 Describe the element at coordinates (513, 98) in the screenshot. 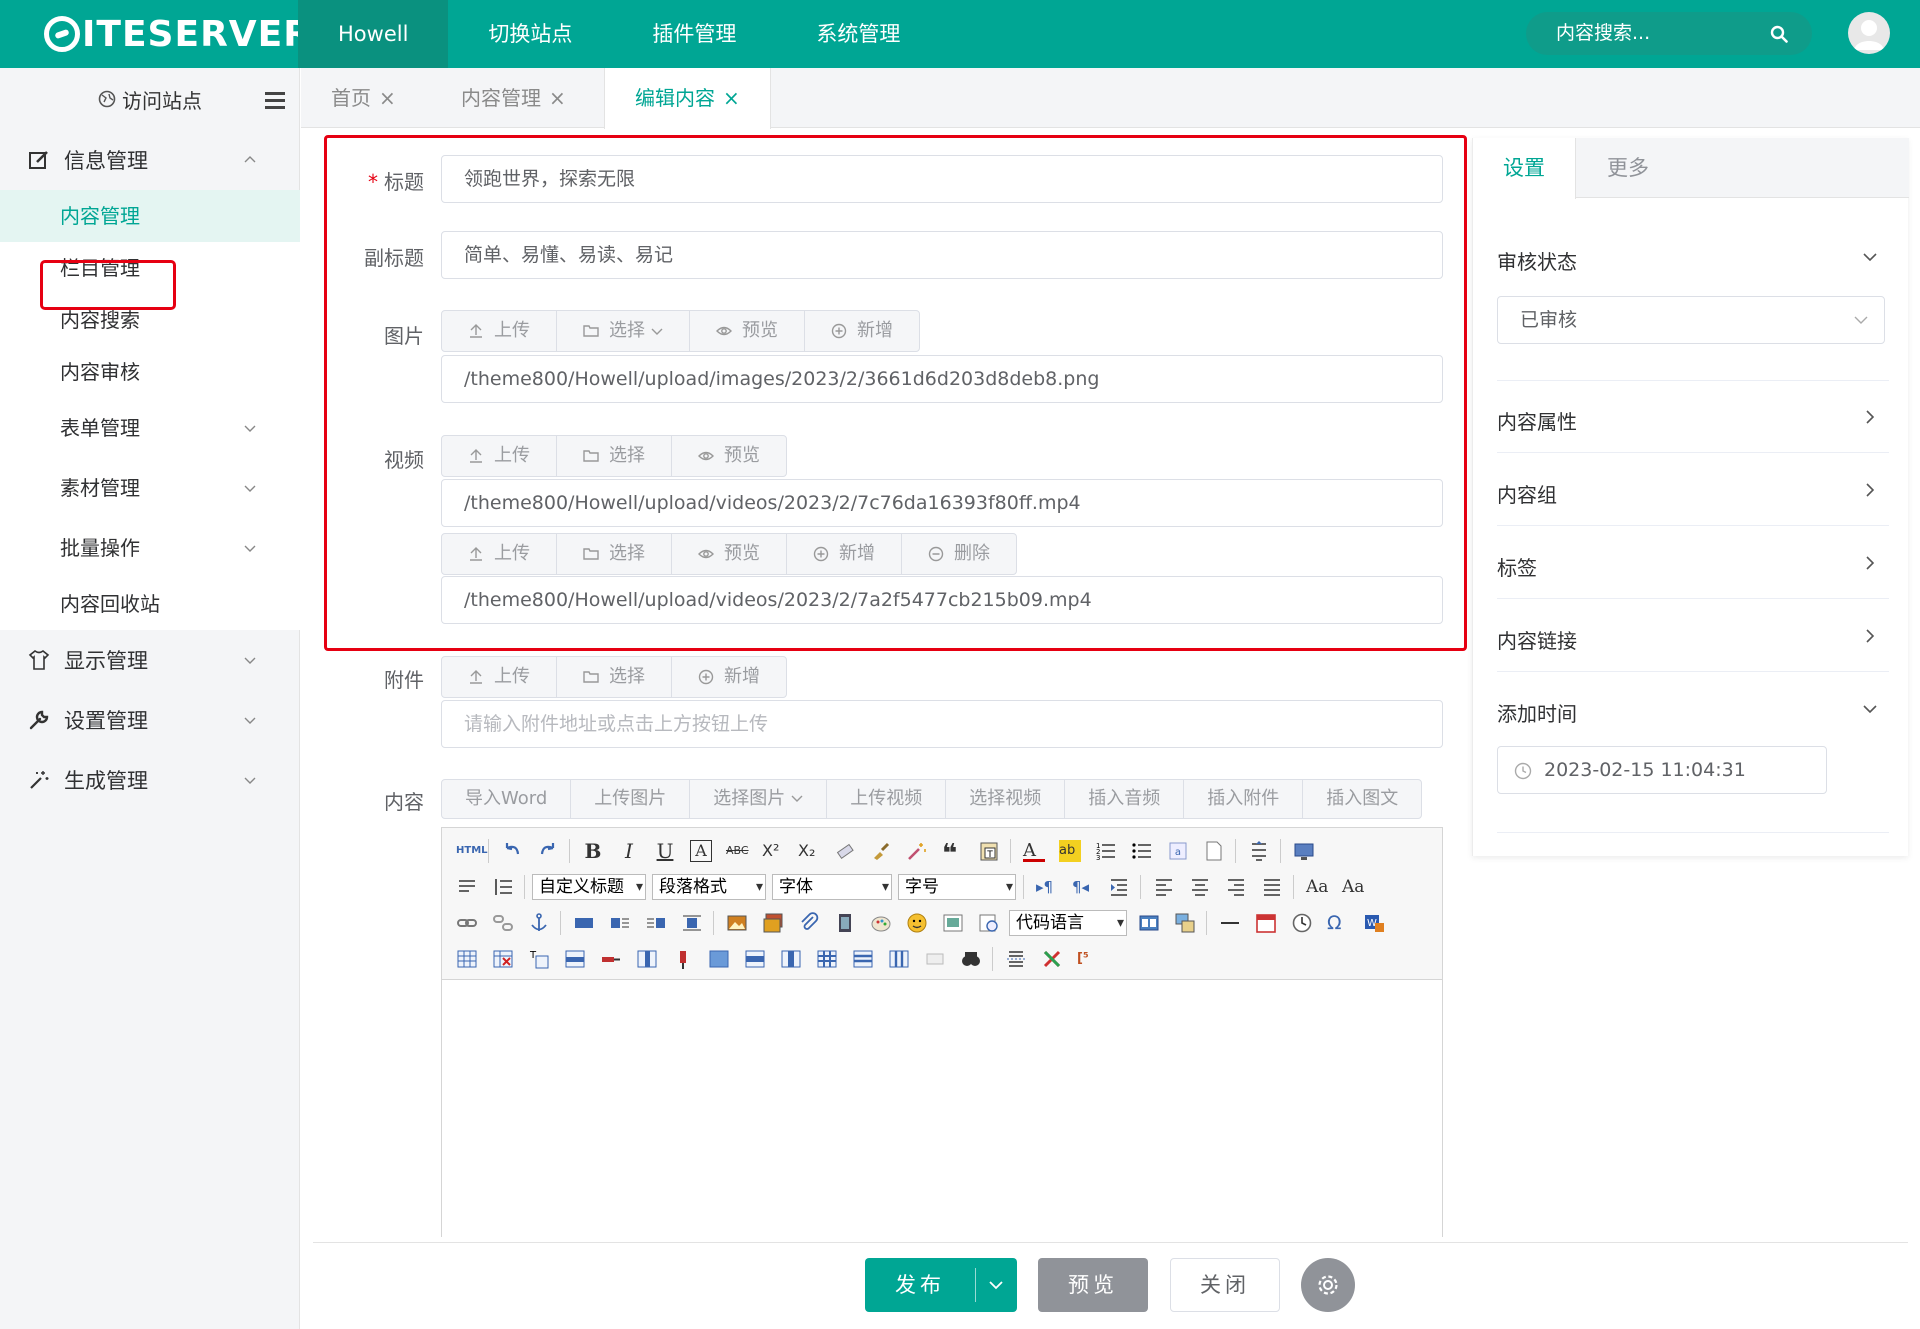

I see `tab-content-management: 内容管理 ×` at that location.